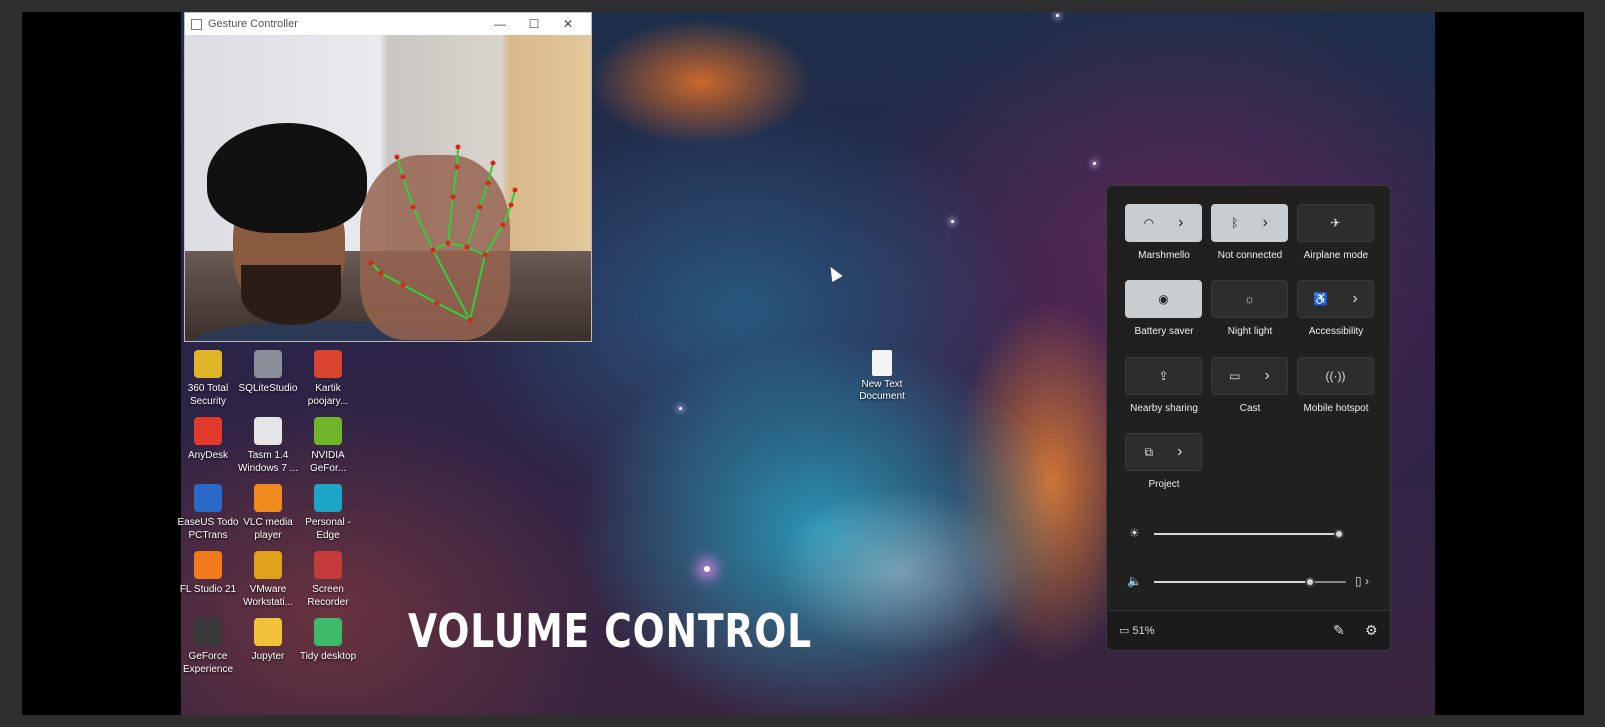  What do you see at coordinates (268, 640) in the screenshot?
I see `desktop-shortcut: Jupyter` at bounding box center [268, 640].